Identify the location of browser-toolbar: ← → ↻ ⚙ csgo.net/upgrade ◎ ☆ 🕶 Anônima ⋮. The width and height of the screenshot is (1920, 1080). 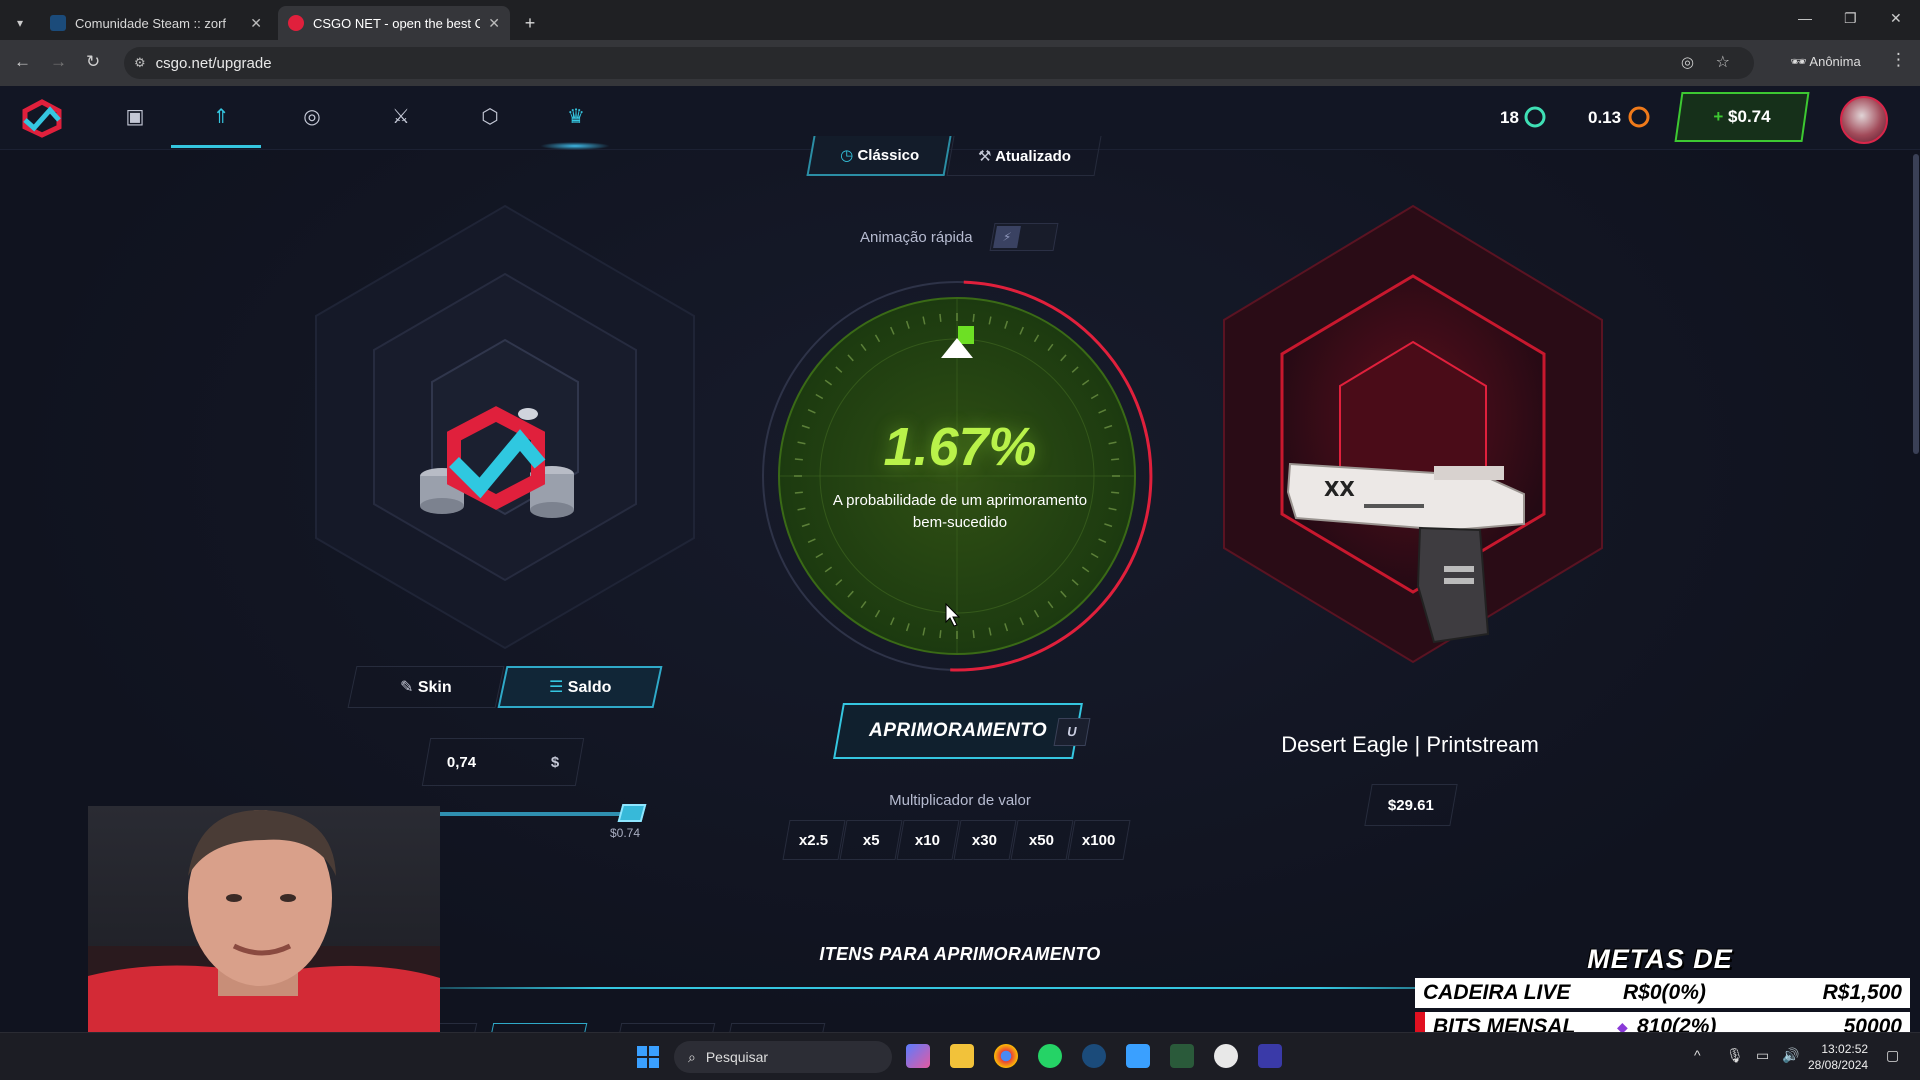
(960, 63).